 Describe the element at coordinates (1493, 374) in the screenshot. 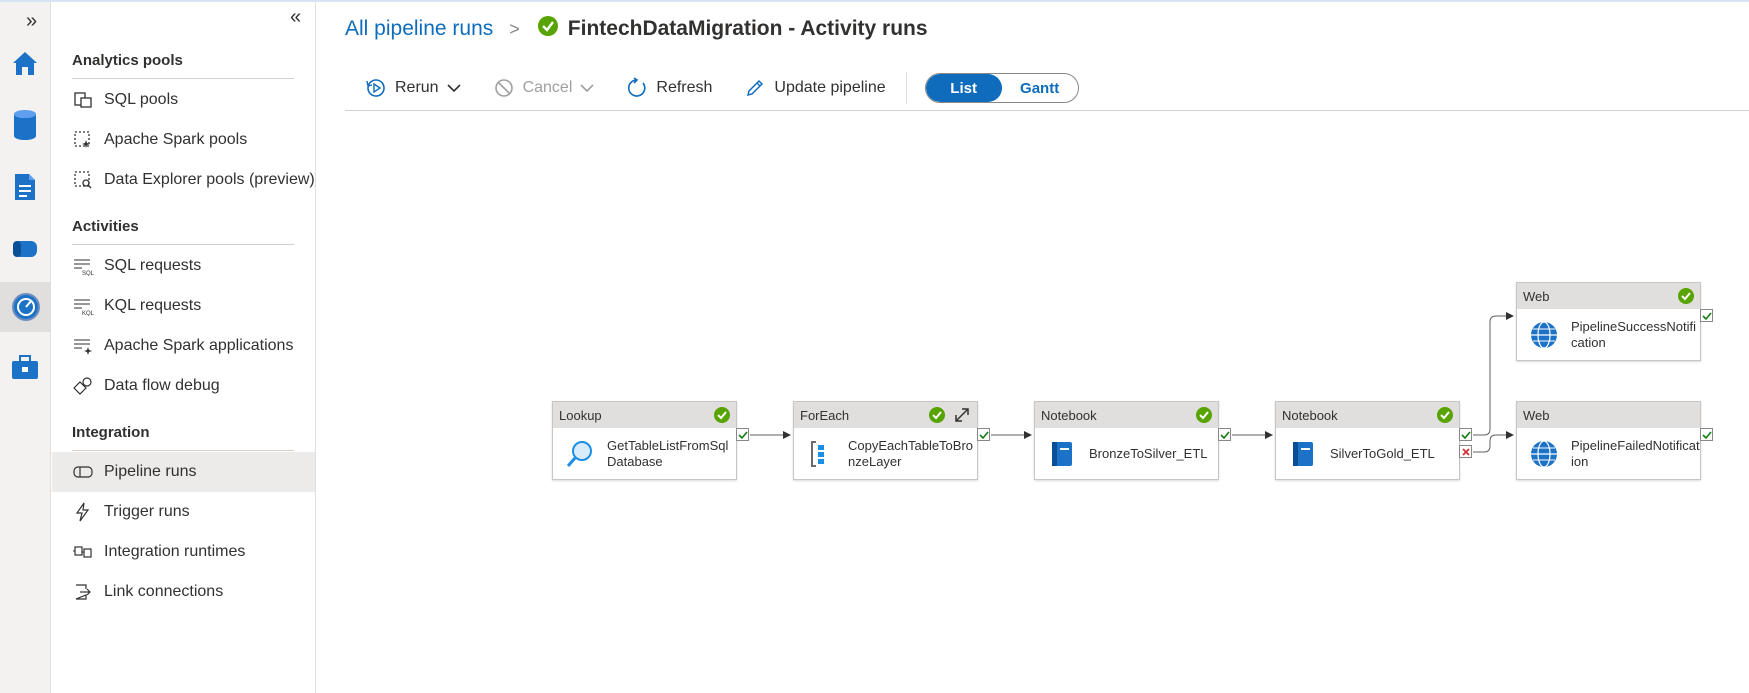

I see `edge-nb2-web1` at that location.